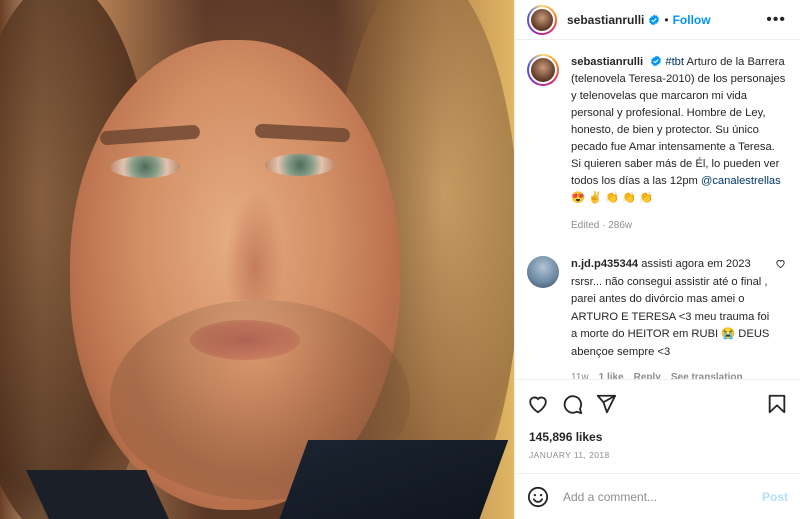 This screenshot has width=800, height=519. What do you see at coordinates (662, 496) in the screenshot?
I see `add-comment-input` at bounding box center [662, 496].